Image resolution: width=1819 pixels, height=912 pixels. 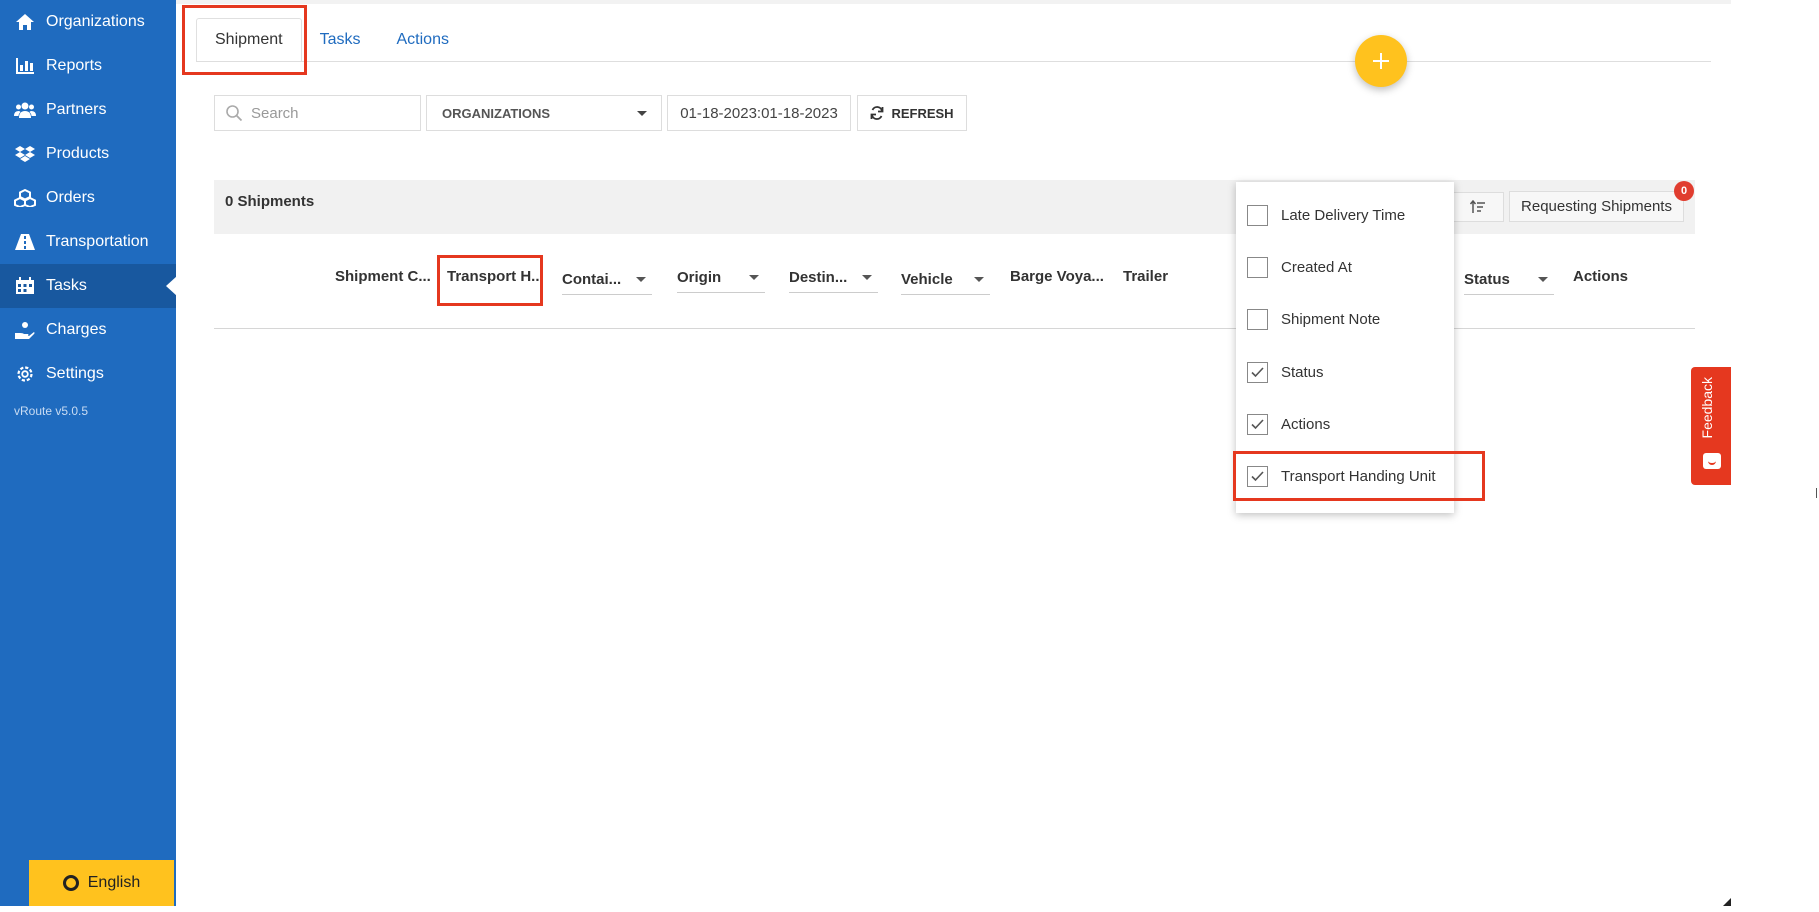 What do you see at coordinates (927, 279) in the screenshot?
I see `column-header-vehicle: Vehicle` at bounding box center [927, 279].